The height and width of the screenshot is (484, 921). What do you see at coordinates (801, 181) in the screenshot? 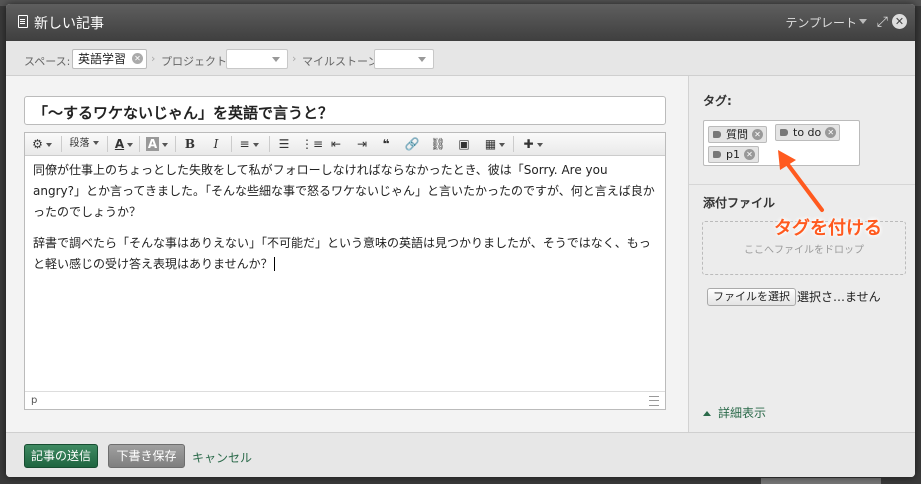
I see `annotation-arrow-icon` at bounding box center [801, 181].